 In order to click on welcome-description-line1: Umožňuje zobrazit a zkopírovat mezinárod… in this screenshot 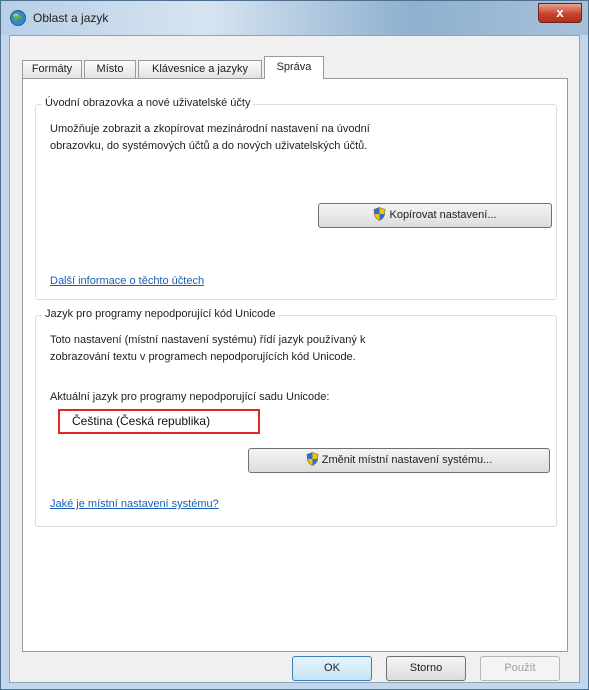, I will do `click(210, 129)`.